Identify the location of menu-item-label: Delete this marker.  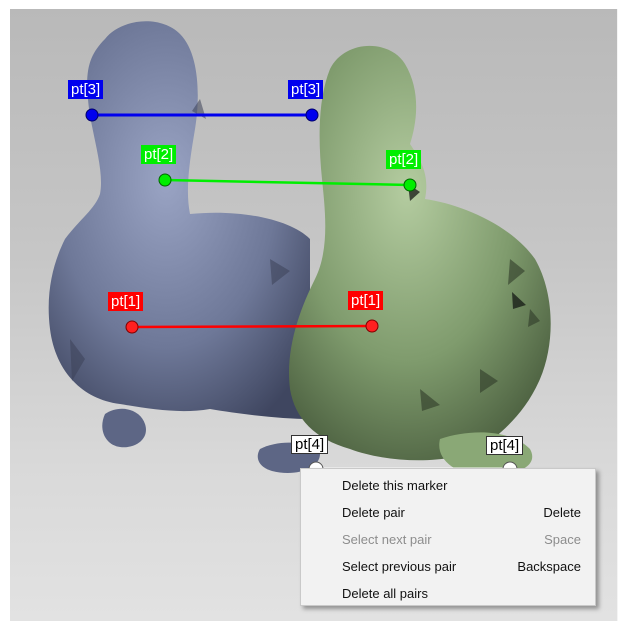
(395, 485).